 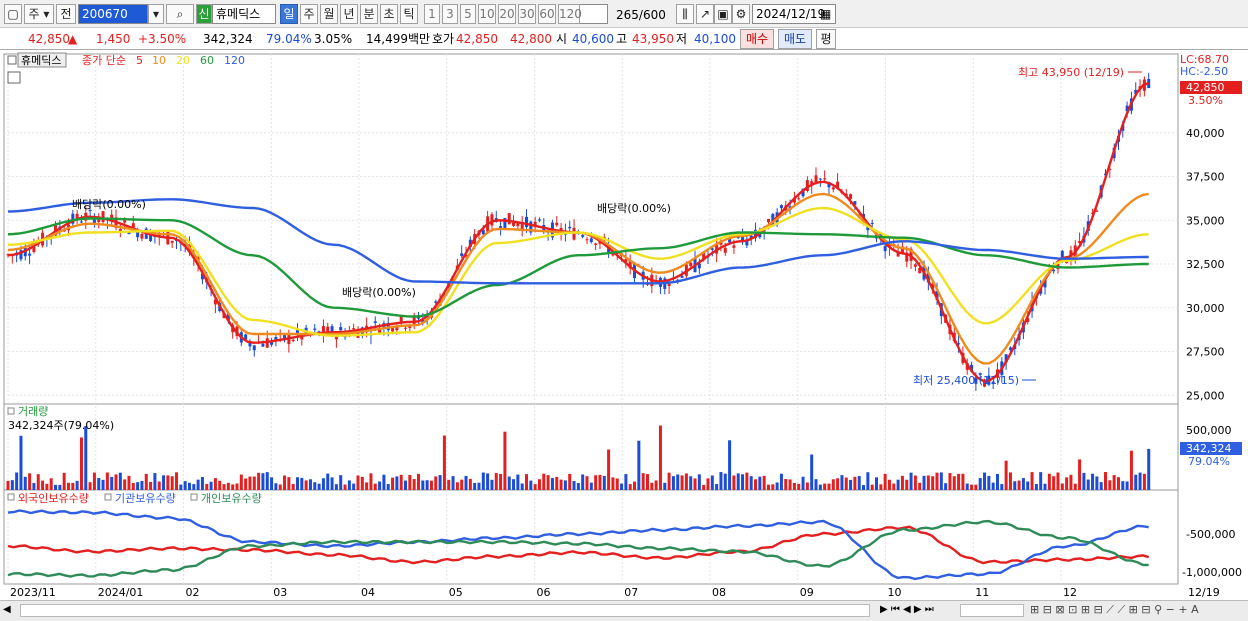 I want to click on scroll-right-icon: ▶ ⏮ ◀ ▶ ⏭, so click(x=907, y=609).